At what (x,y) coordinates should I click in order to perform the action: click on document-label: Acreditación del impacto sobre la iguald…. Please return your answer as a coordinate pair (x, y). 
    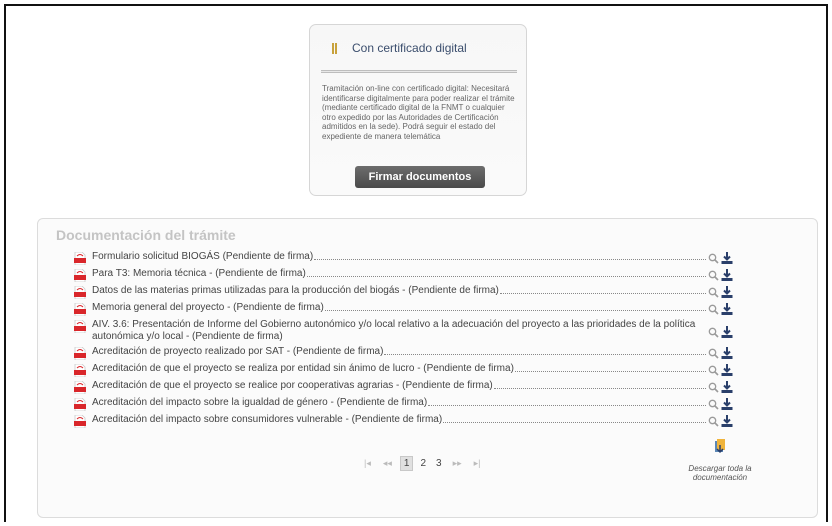
    Looking at the image, I should click on (260, 403).